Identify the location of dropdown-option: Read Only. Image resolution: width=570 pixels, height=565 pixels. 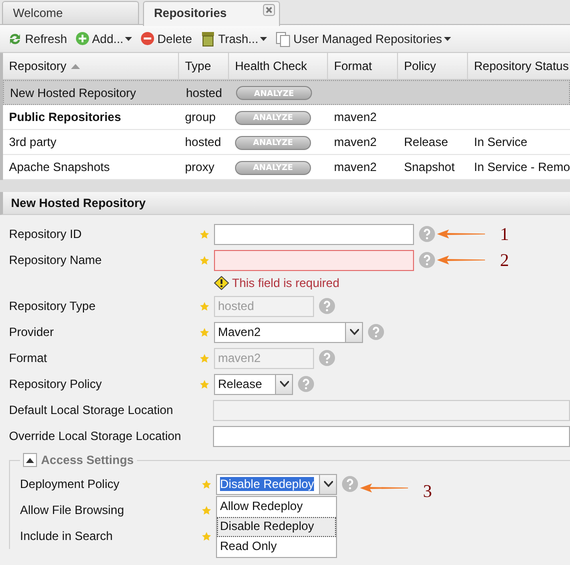
(276, 546).